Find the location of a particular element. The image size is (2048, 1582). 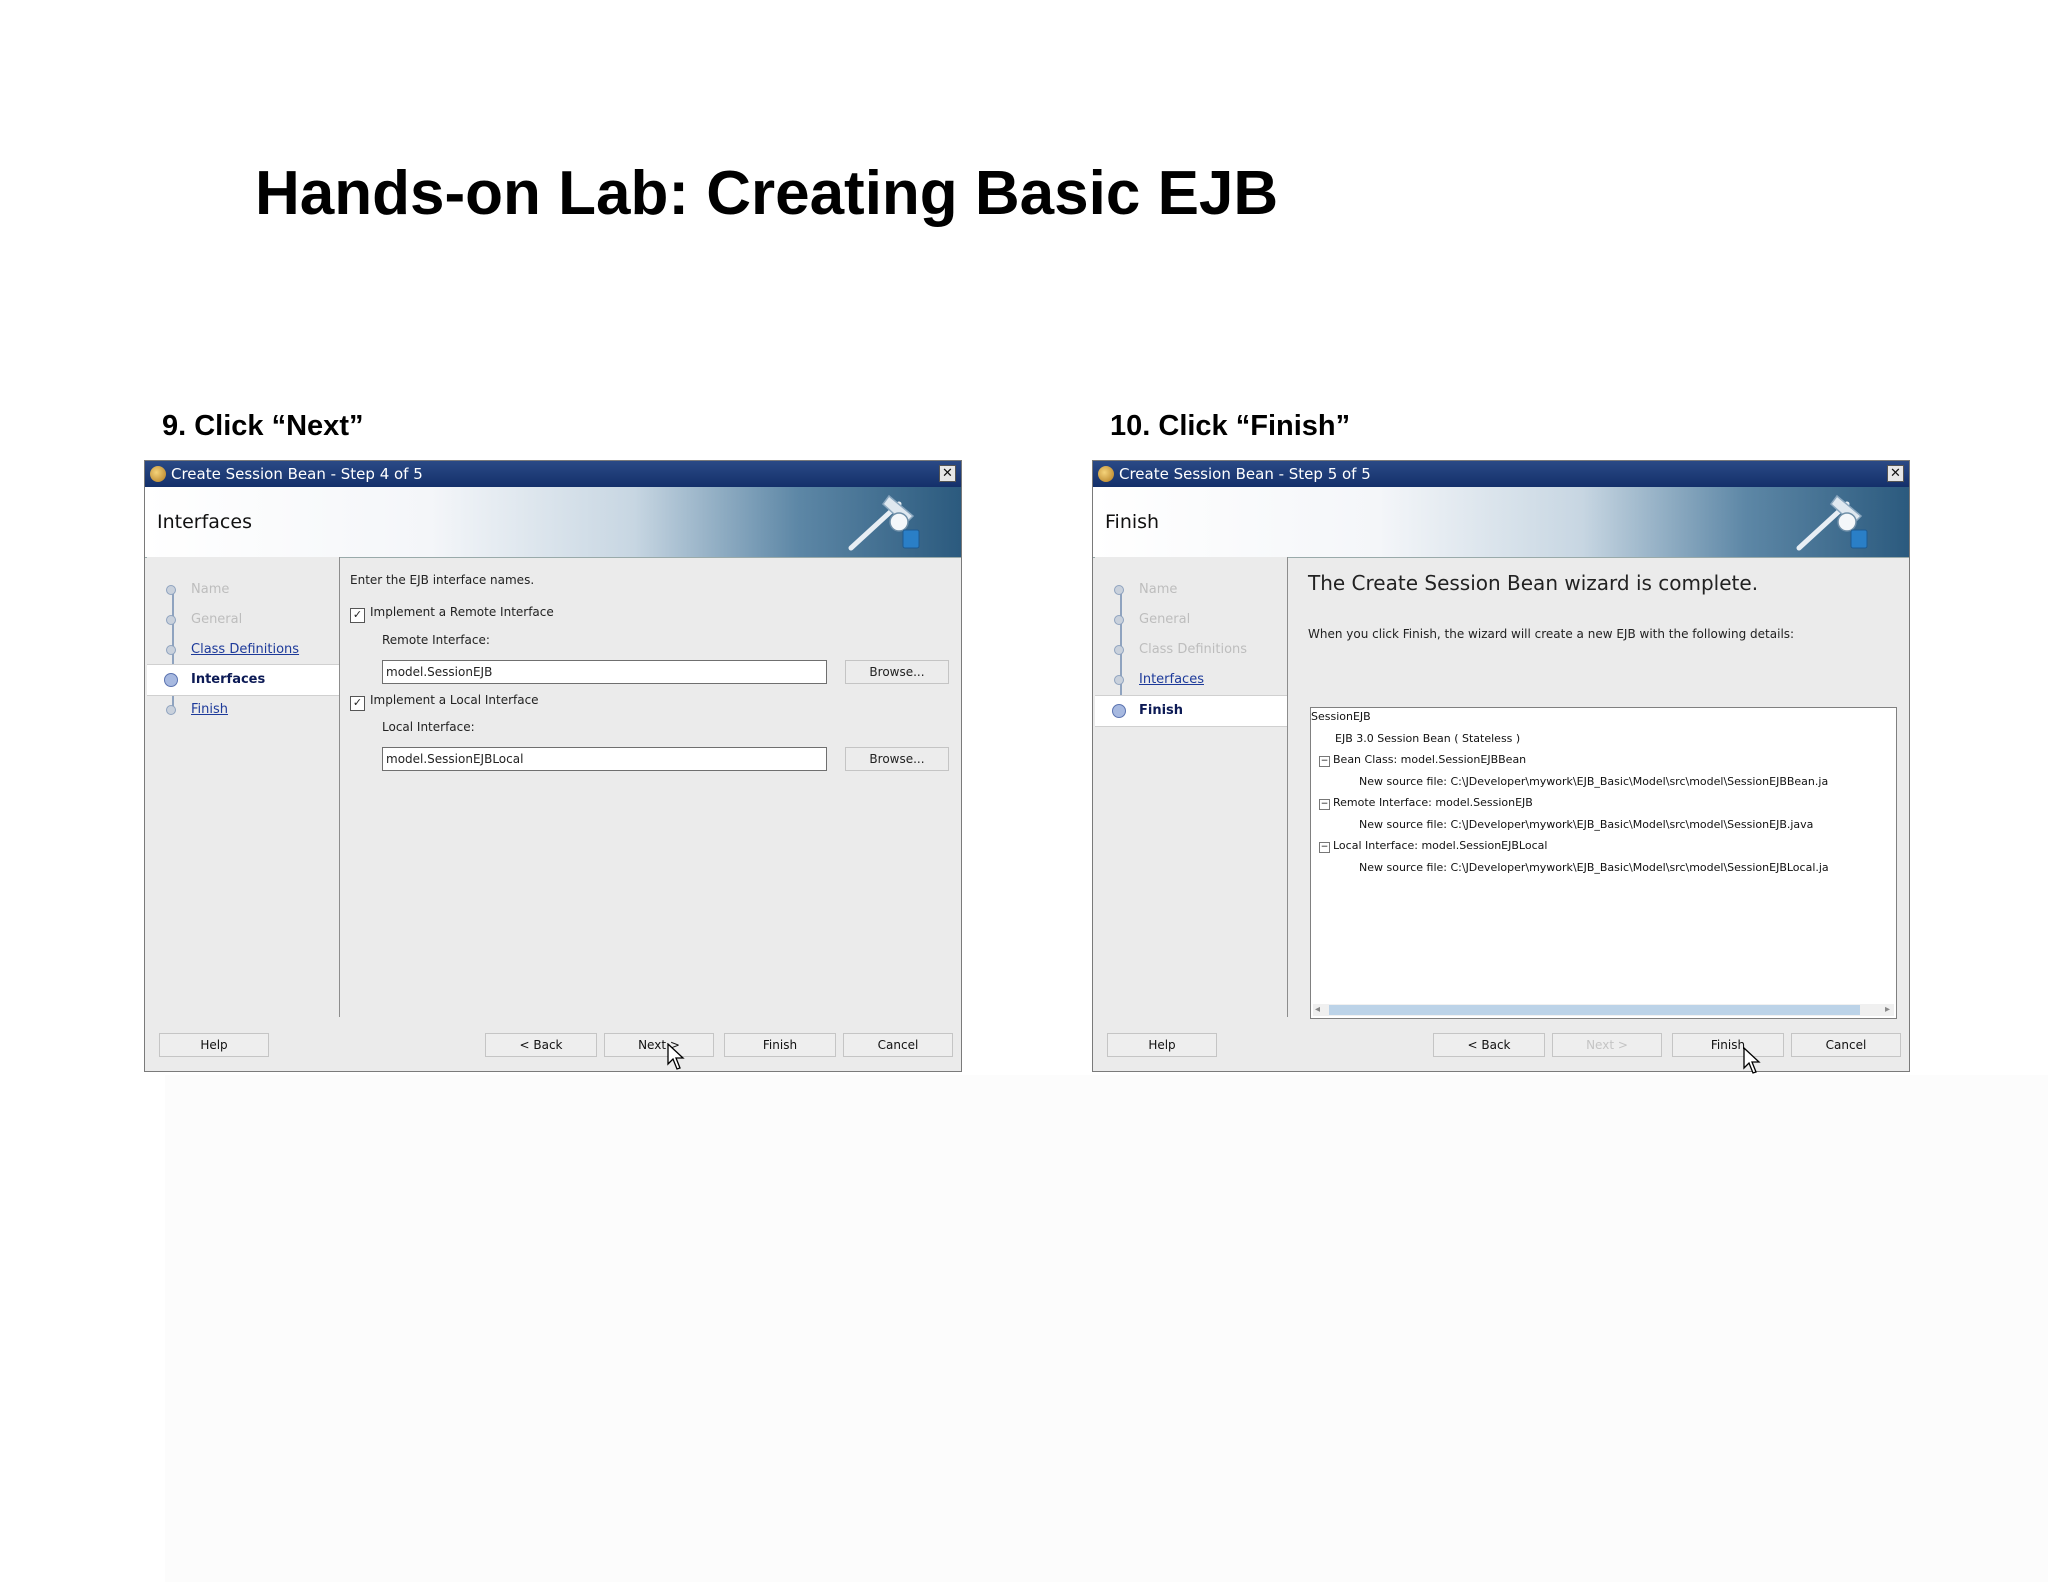

tree-node-label: SessionEJB is located at coordinates (1341, 716).